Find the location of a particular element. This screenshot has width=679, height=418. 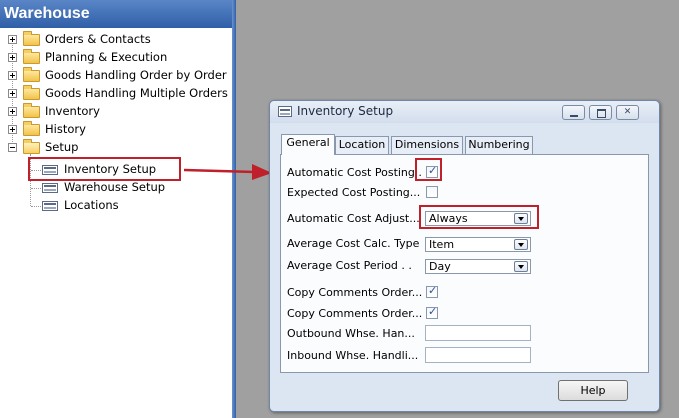

tree-item-planning-execution: Planning & Execution is located at coordinates (116, 57).